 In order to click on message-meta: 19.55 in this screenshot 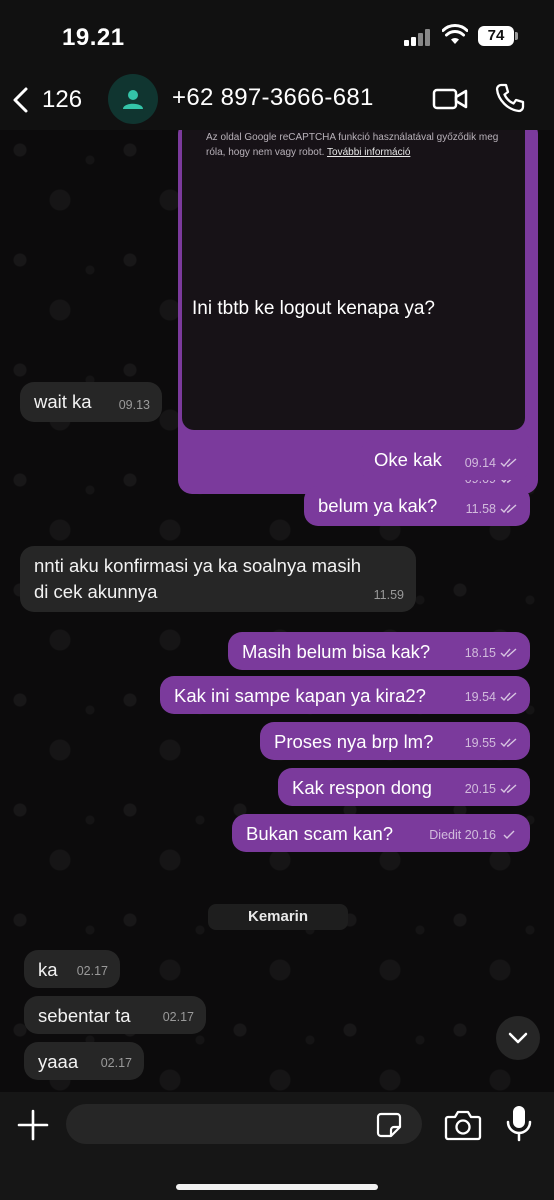, I will do `click(491, 743)`.